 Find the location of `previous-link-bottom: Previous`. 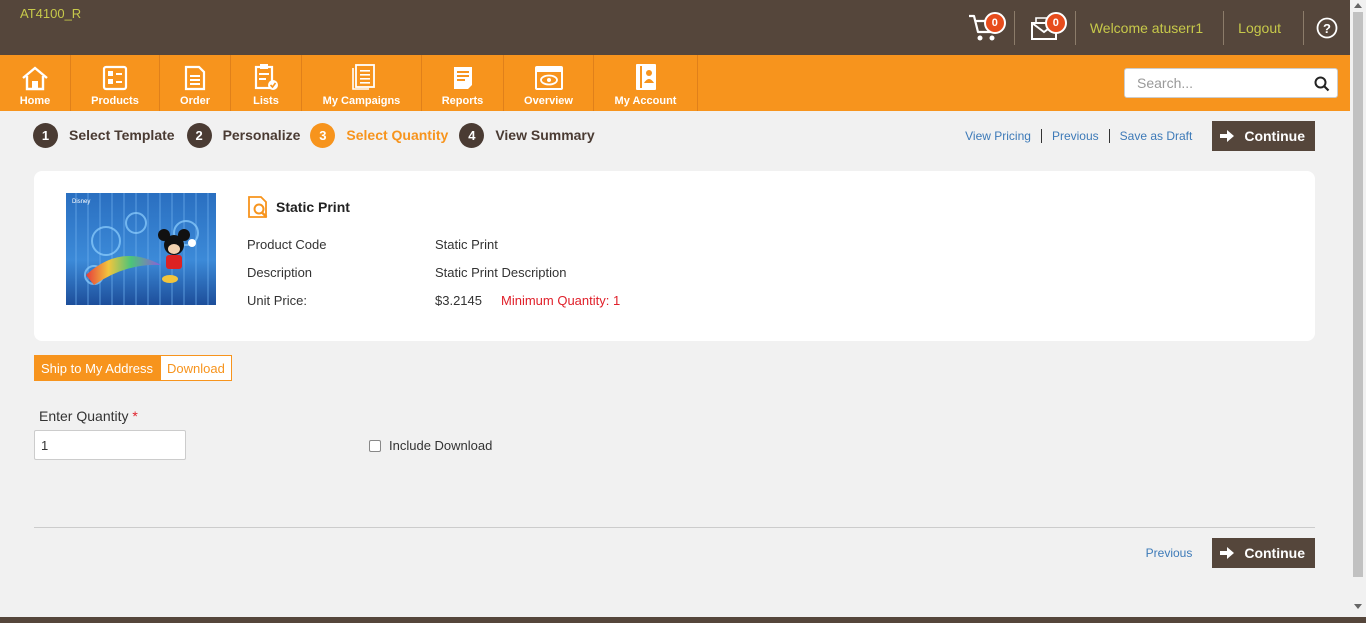

previous-link-bottom: Previous is located at coordinates (1169, 553).